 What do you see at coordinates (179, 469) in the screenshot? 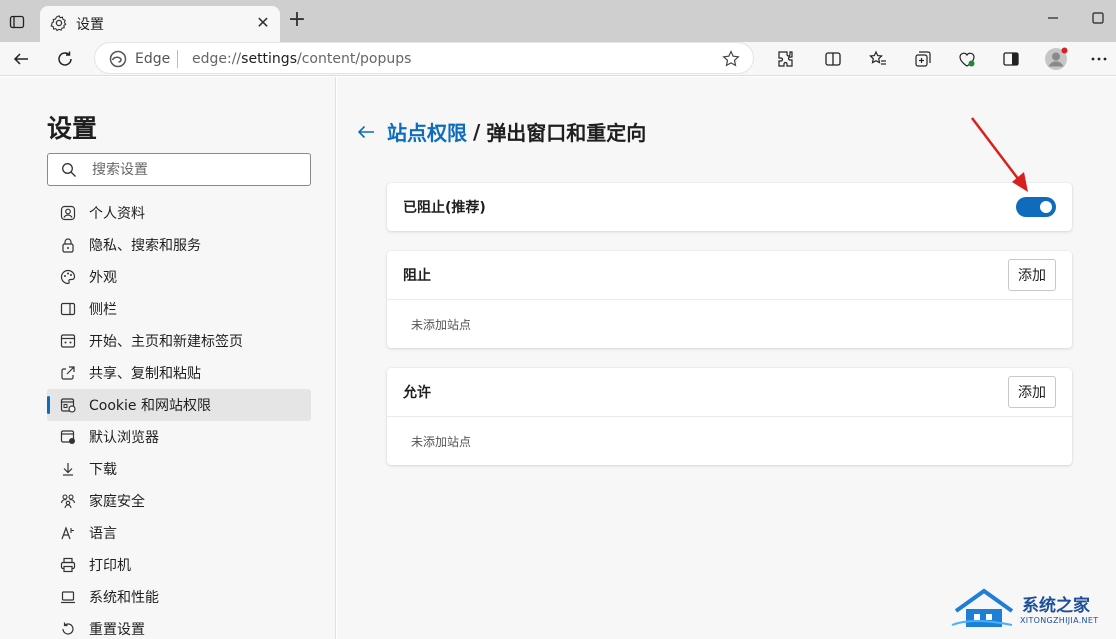
I see `sidebar-item-downloads: 下载` at bounding box center [179, 469].